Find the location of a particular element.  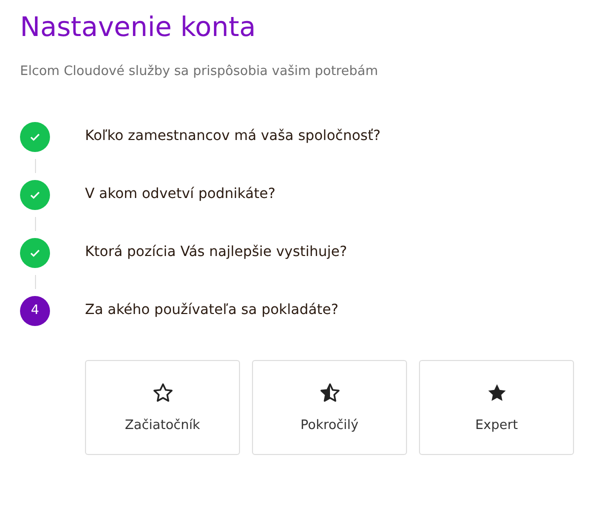

step-label: Za akého používateľa sa pokladáte? is located at coordinates (211, 310).